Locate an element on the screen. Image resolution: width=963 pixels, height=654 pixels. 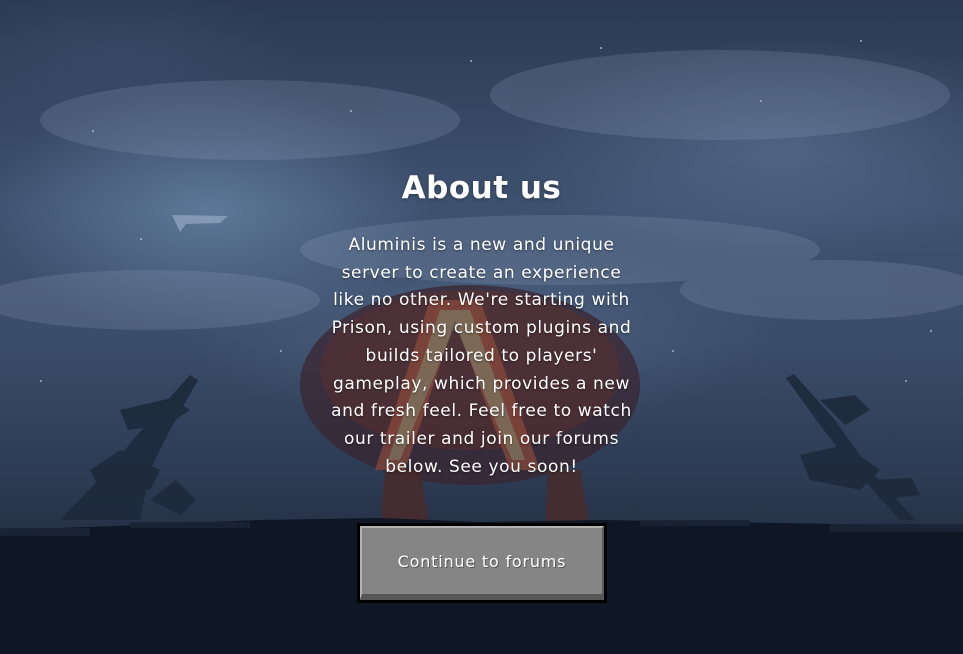
page-title: About us is located at coordinates (481, 188).